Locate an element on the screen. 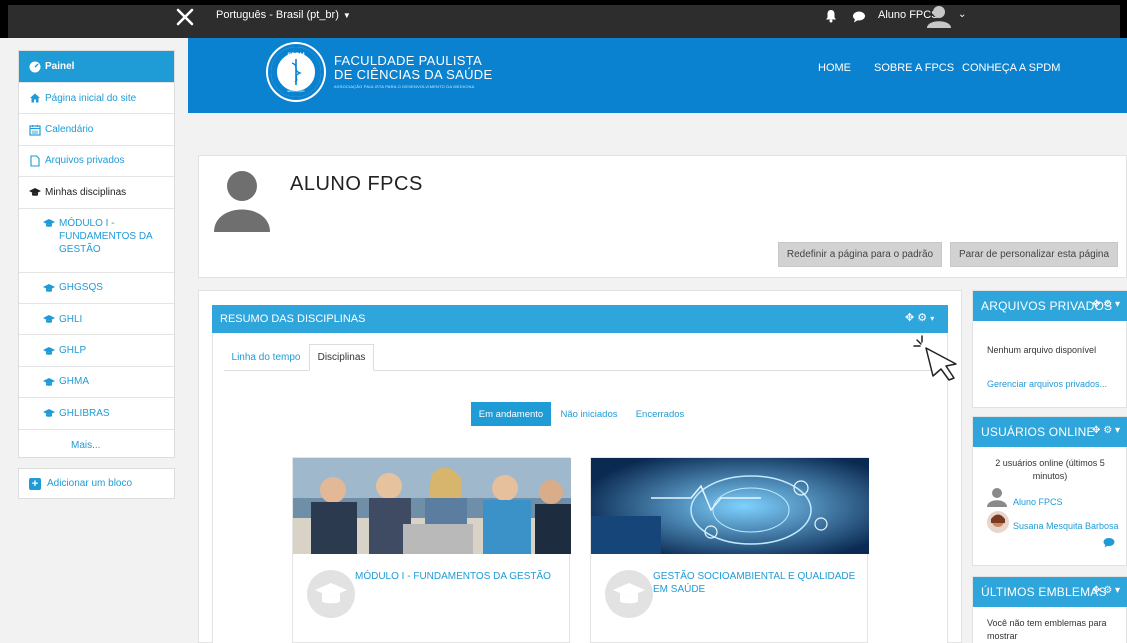 The height and width of the screenshot is (643, 1127). course-image is located at coordinates (730, 506).